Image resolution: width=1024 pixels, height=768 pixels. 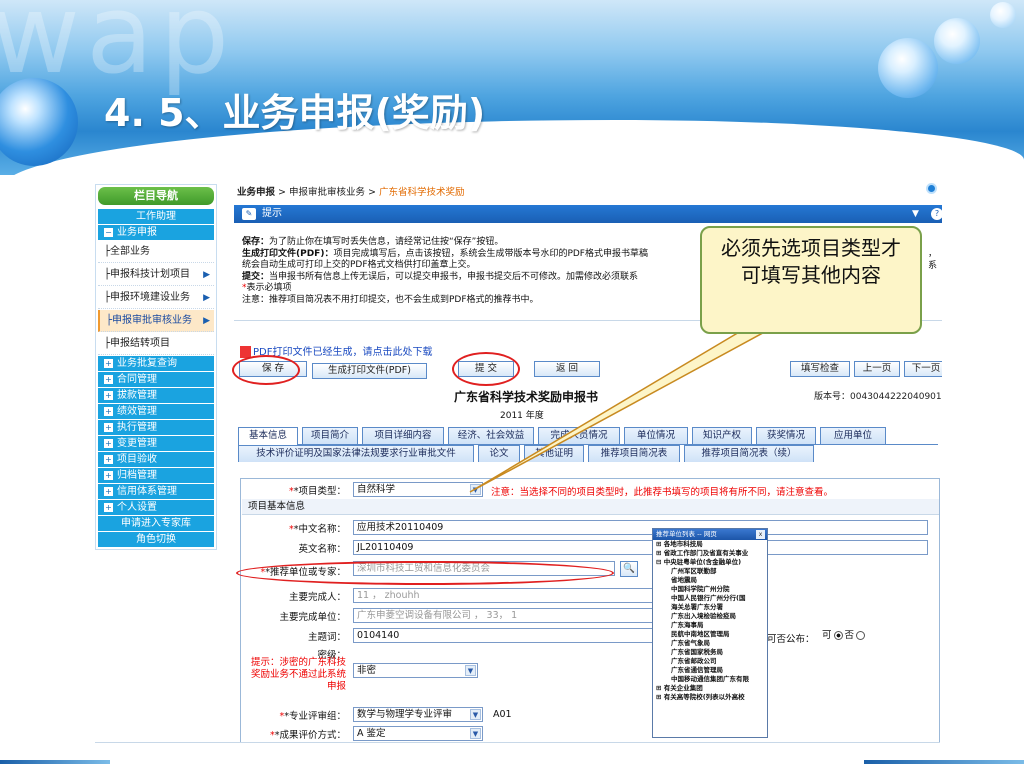 I want to click on tree-item: 中国人民银行广州分行(国, so click(x=710, y=598).